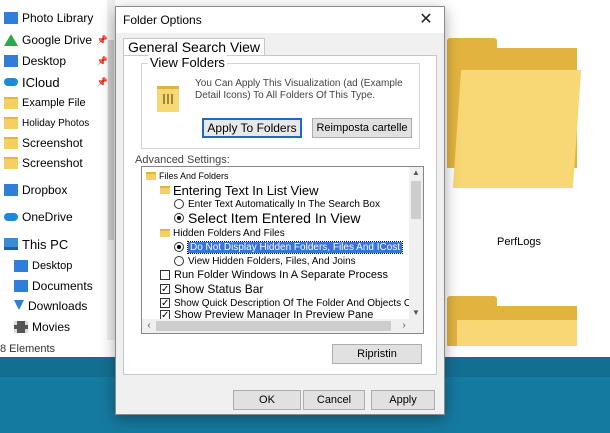  What do you see at coordinates (281, 275) in the screenshot?
I see `tree-item-label: Run Folder Windows In A Separate Process` at bounding box center [281, 275].